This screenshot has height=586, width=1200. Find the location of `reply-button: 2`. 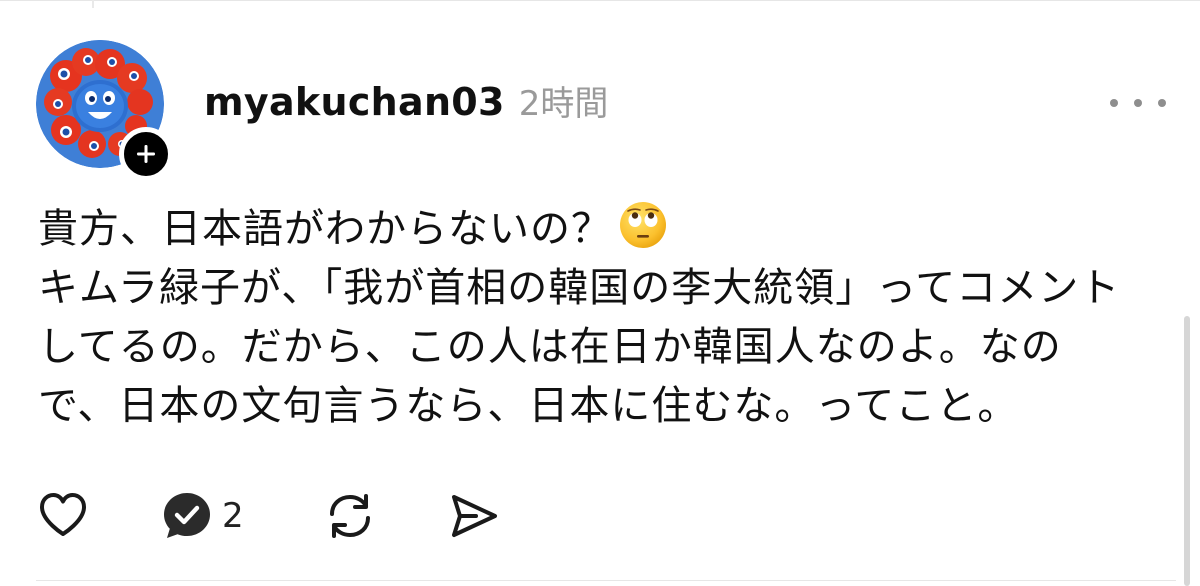

reply-button: 2 is located at coordinates (202, 516).